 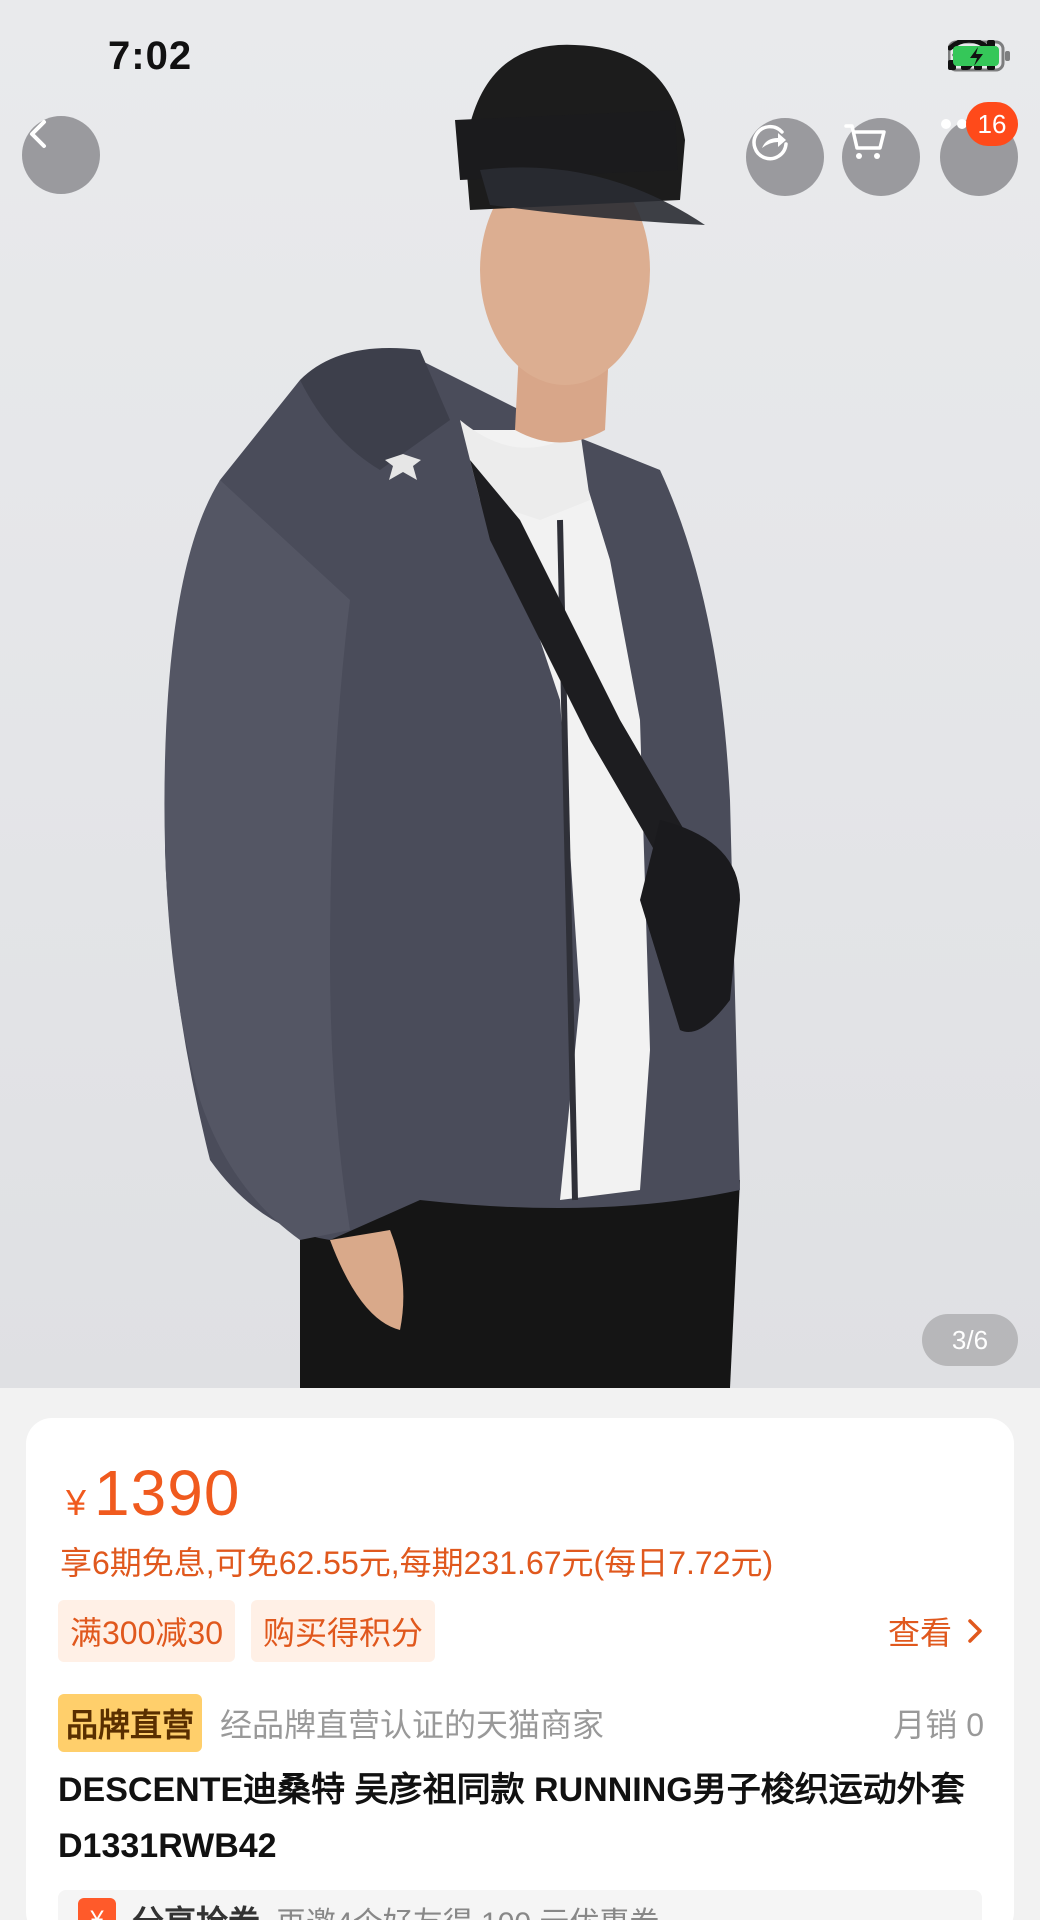 I want to click on cart-button, so click(x=881, y=157).